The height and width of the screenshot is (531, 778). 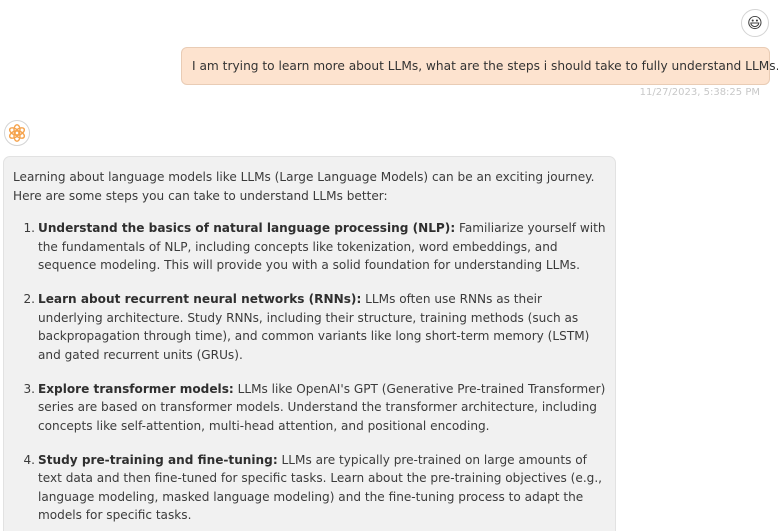 What do you see at coordinates (29, 228) in the screenshot?
I see `step-number: 1.` at bounding box center [29, 228].